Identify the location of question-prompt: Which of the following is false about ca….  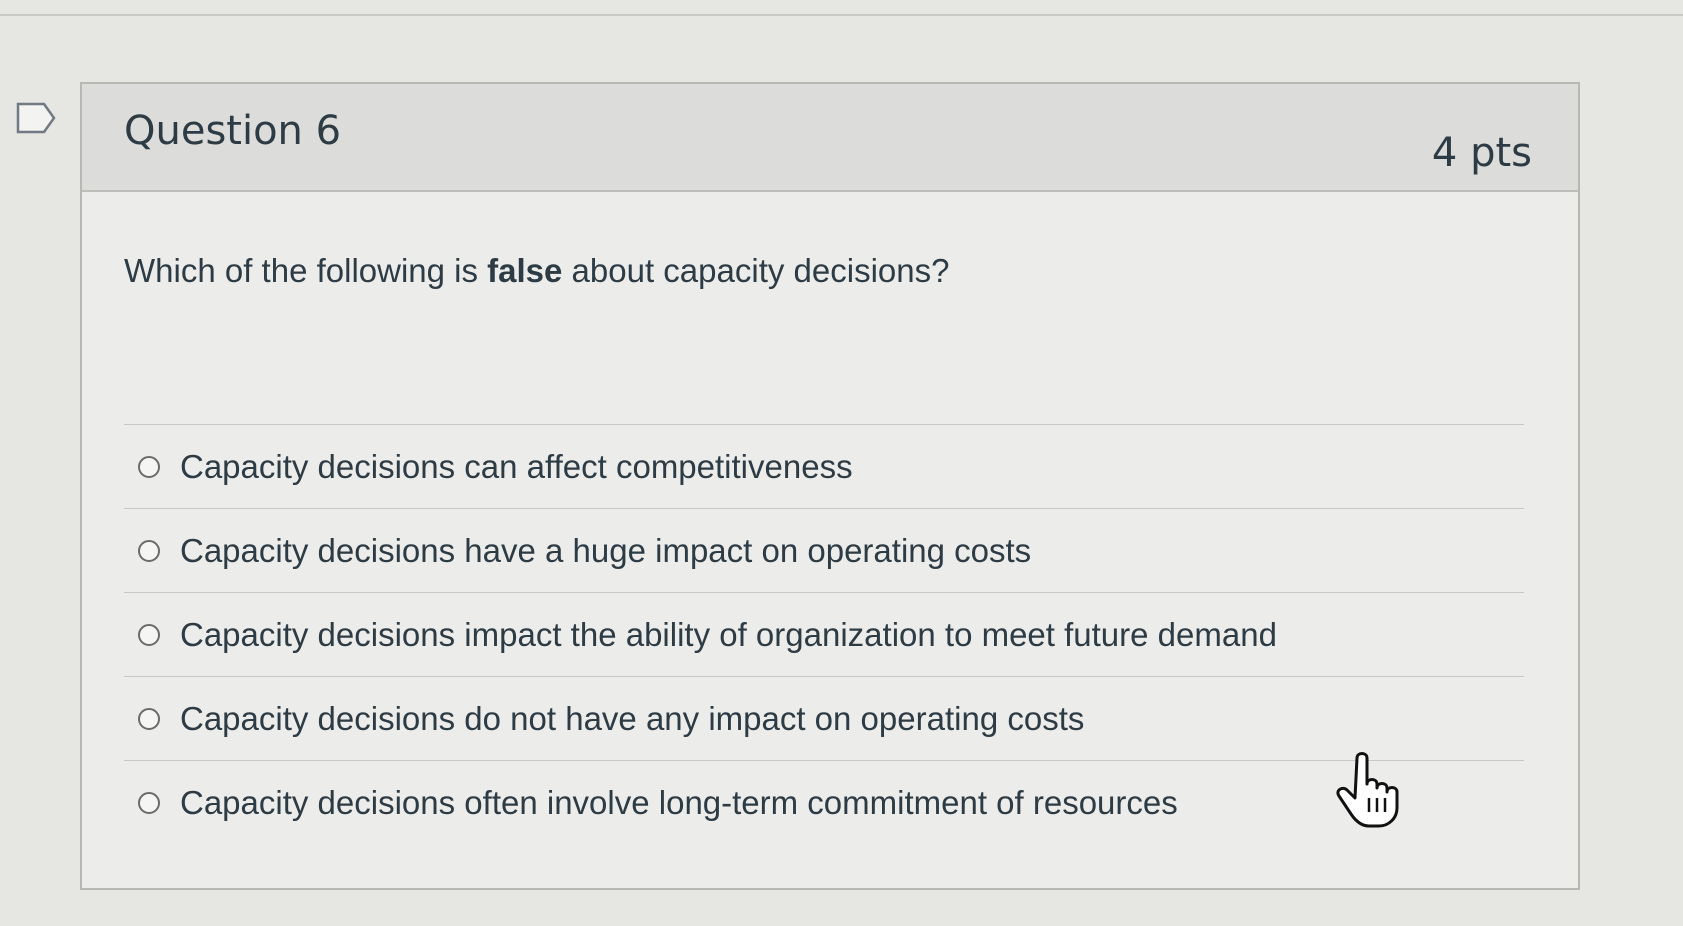
(536, 271).